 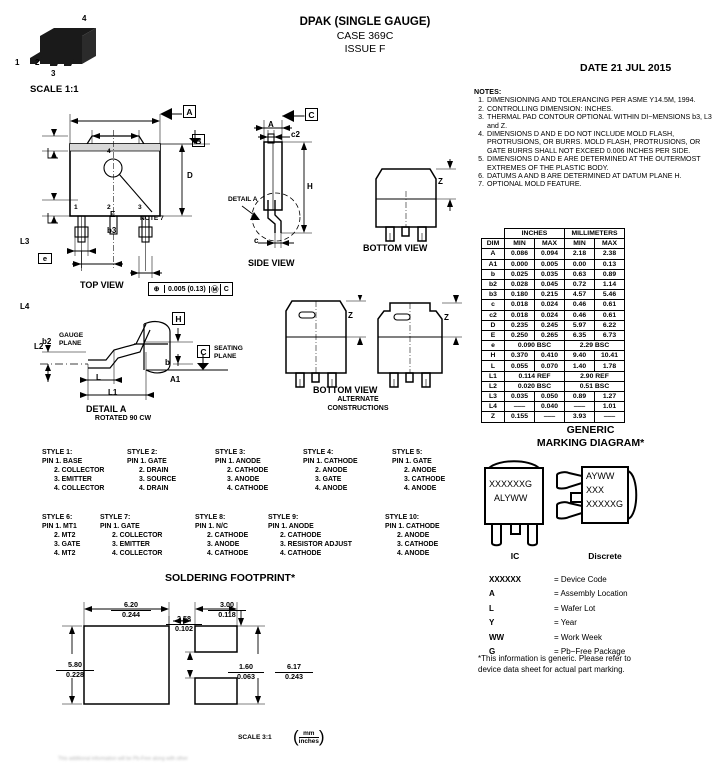 What do you see at coordinates (511, 498) in the screenshot?
I see `marking-ic-line2: ALYWW` at bounding box center [511, 498].